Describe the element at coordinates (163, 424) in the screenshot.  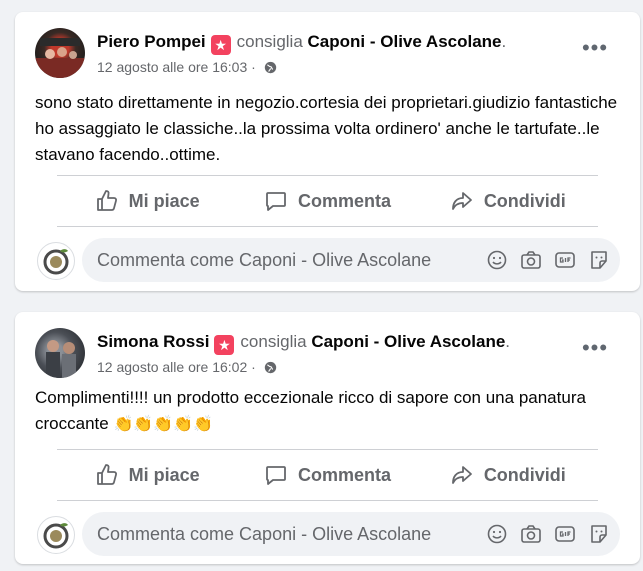
I see `clapping-hands-icon: 👏👏👏👏👏` at that location.